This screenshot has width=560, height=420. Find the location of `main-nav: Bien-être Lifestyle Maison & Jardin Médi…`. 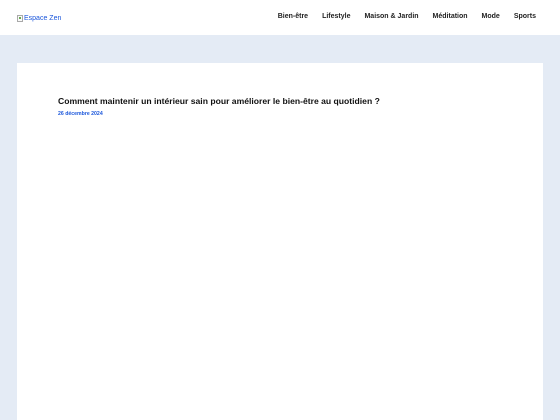

main-nav: Bien-être Lifestyle Maison & Jardin Médi… is located at coordinates (400, 17).